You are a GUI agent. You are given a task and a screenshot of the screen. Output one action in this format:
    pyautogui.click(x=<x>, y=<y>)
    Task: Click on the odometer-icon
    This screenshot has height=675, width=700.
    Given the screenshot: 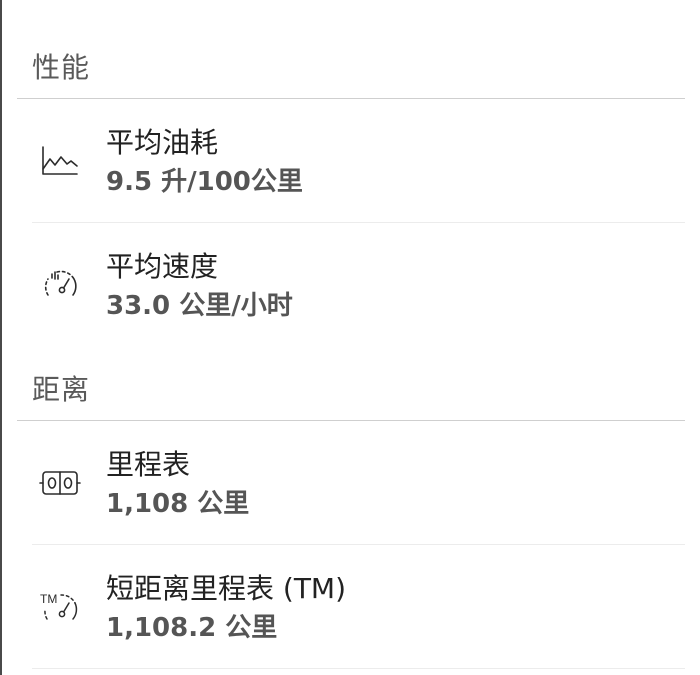 What is the action you would take?
    pyautogui.click(x=60, y=483)
    